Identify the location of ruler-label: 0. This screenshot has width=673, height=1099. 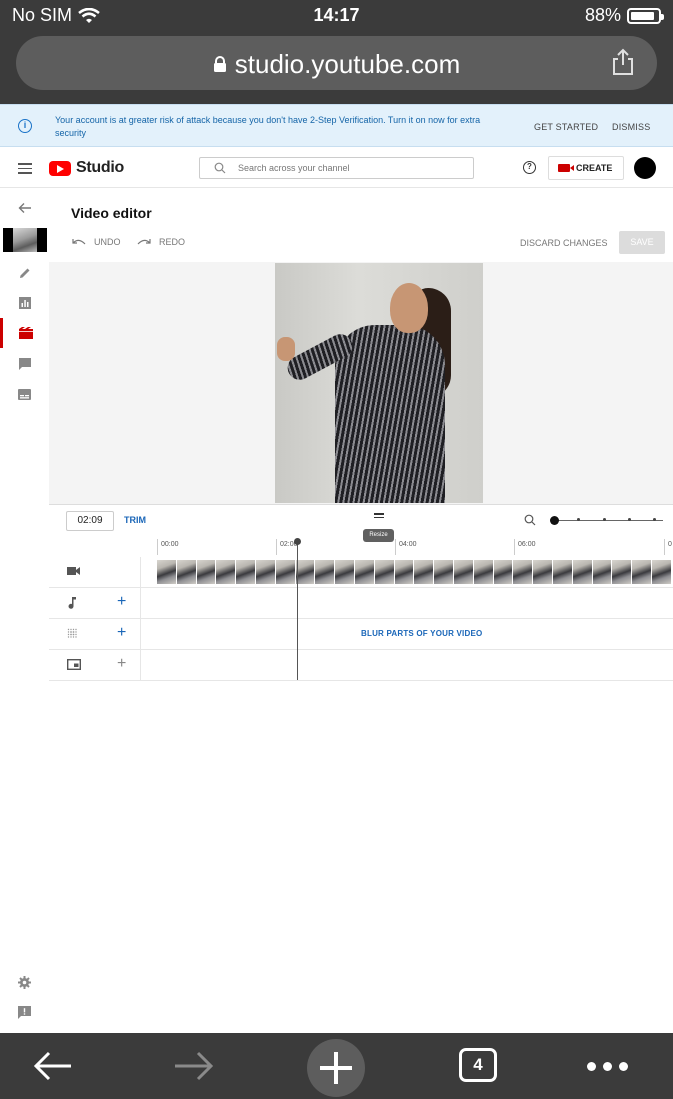
(670, 544).